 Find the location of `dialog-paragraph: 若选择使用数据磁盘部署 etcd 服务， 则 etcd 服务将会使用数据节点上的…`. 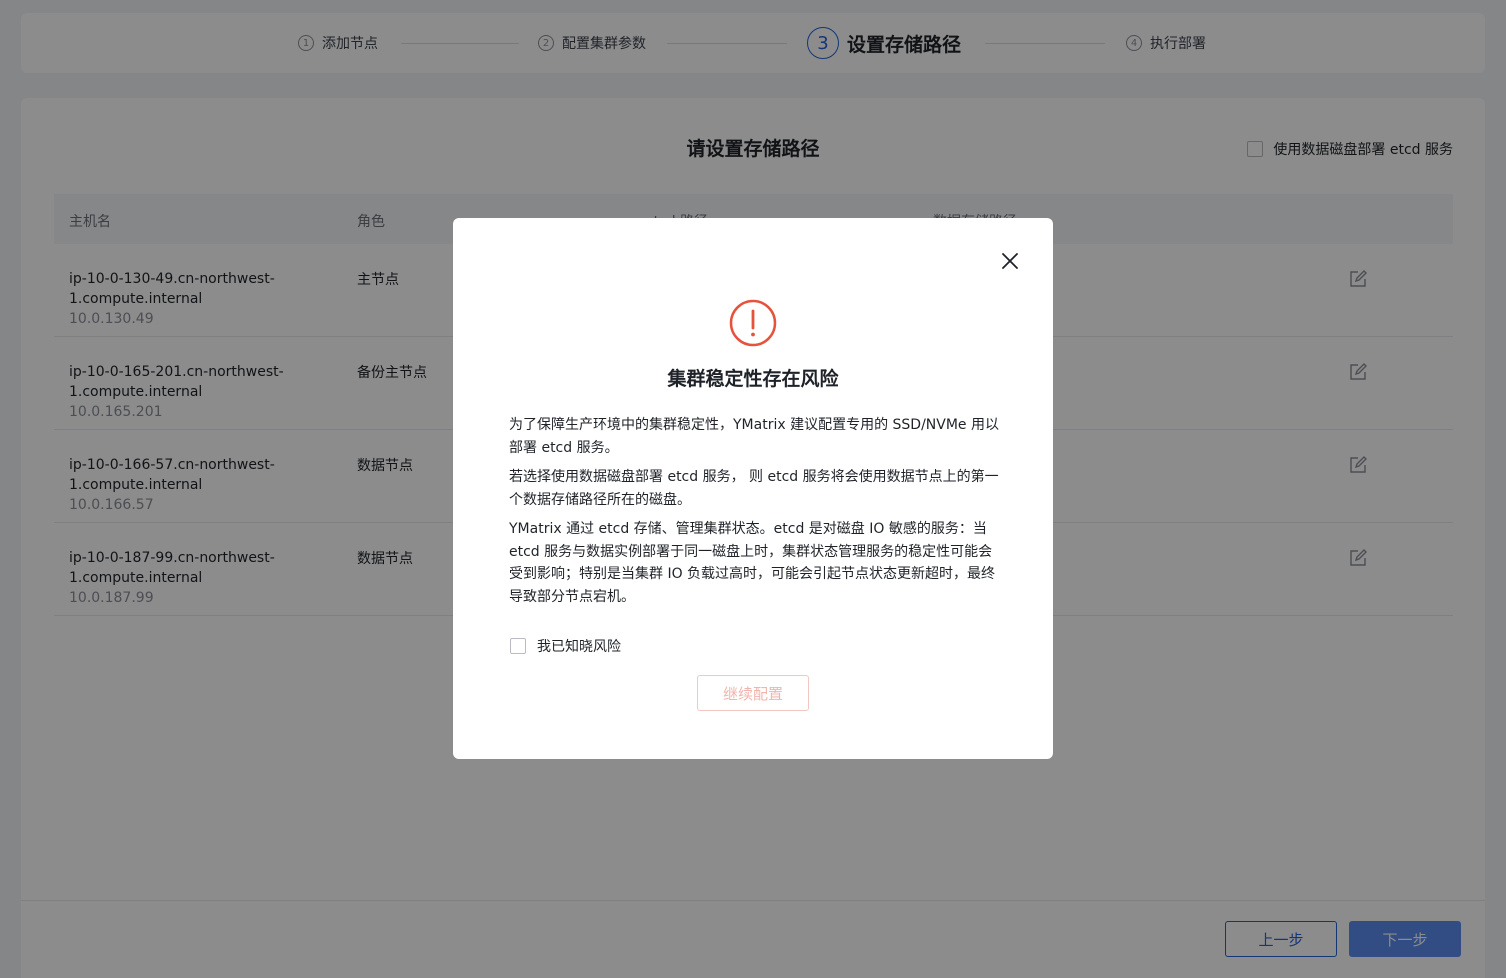

dialog-paragraph: 若选择使用数据磁盘部署 etcd 服务， 则 etcd 服务将会使用数据节点上的… is located at coordinates (754, 488).